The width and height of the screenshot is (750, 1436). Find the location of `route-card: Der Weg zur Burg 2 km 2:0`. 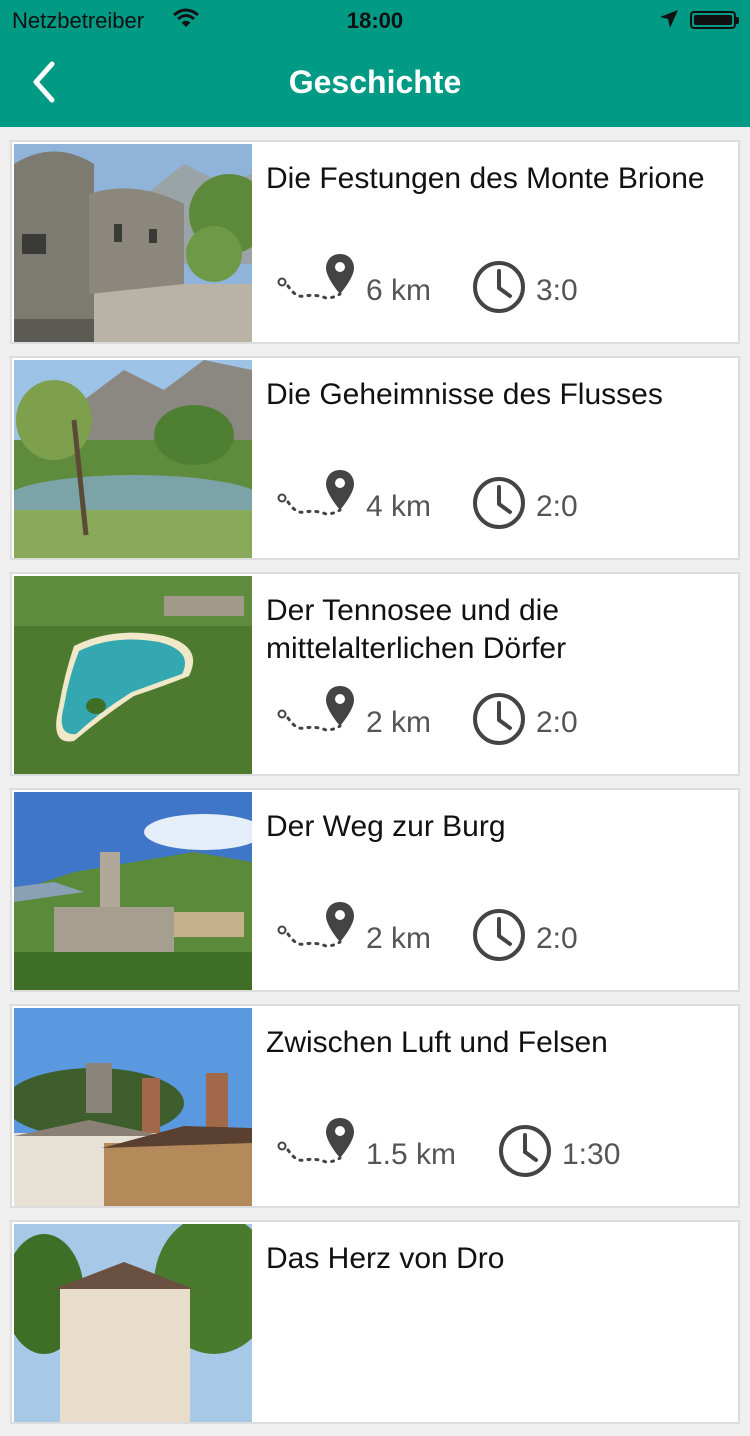

route-card: Der Weg zur Burg 2 km 2:0 is located at coordinates (375, 890).